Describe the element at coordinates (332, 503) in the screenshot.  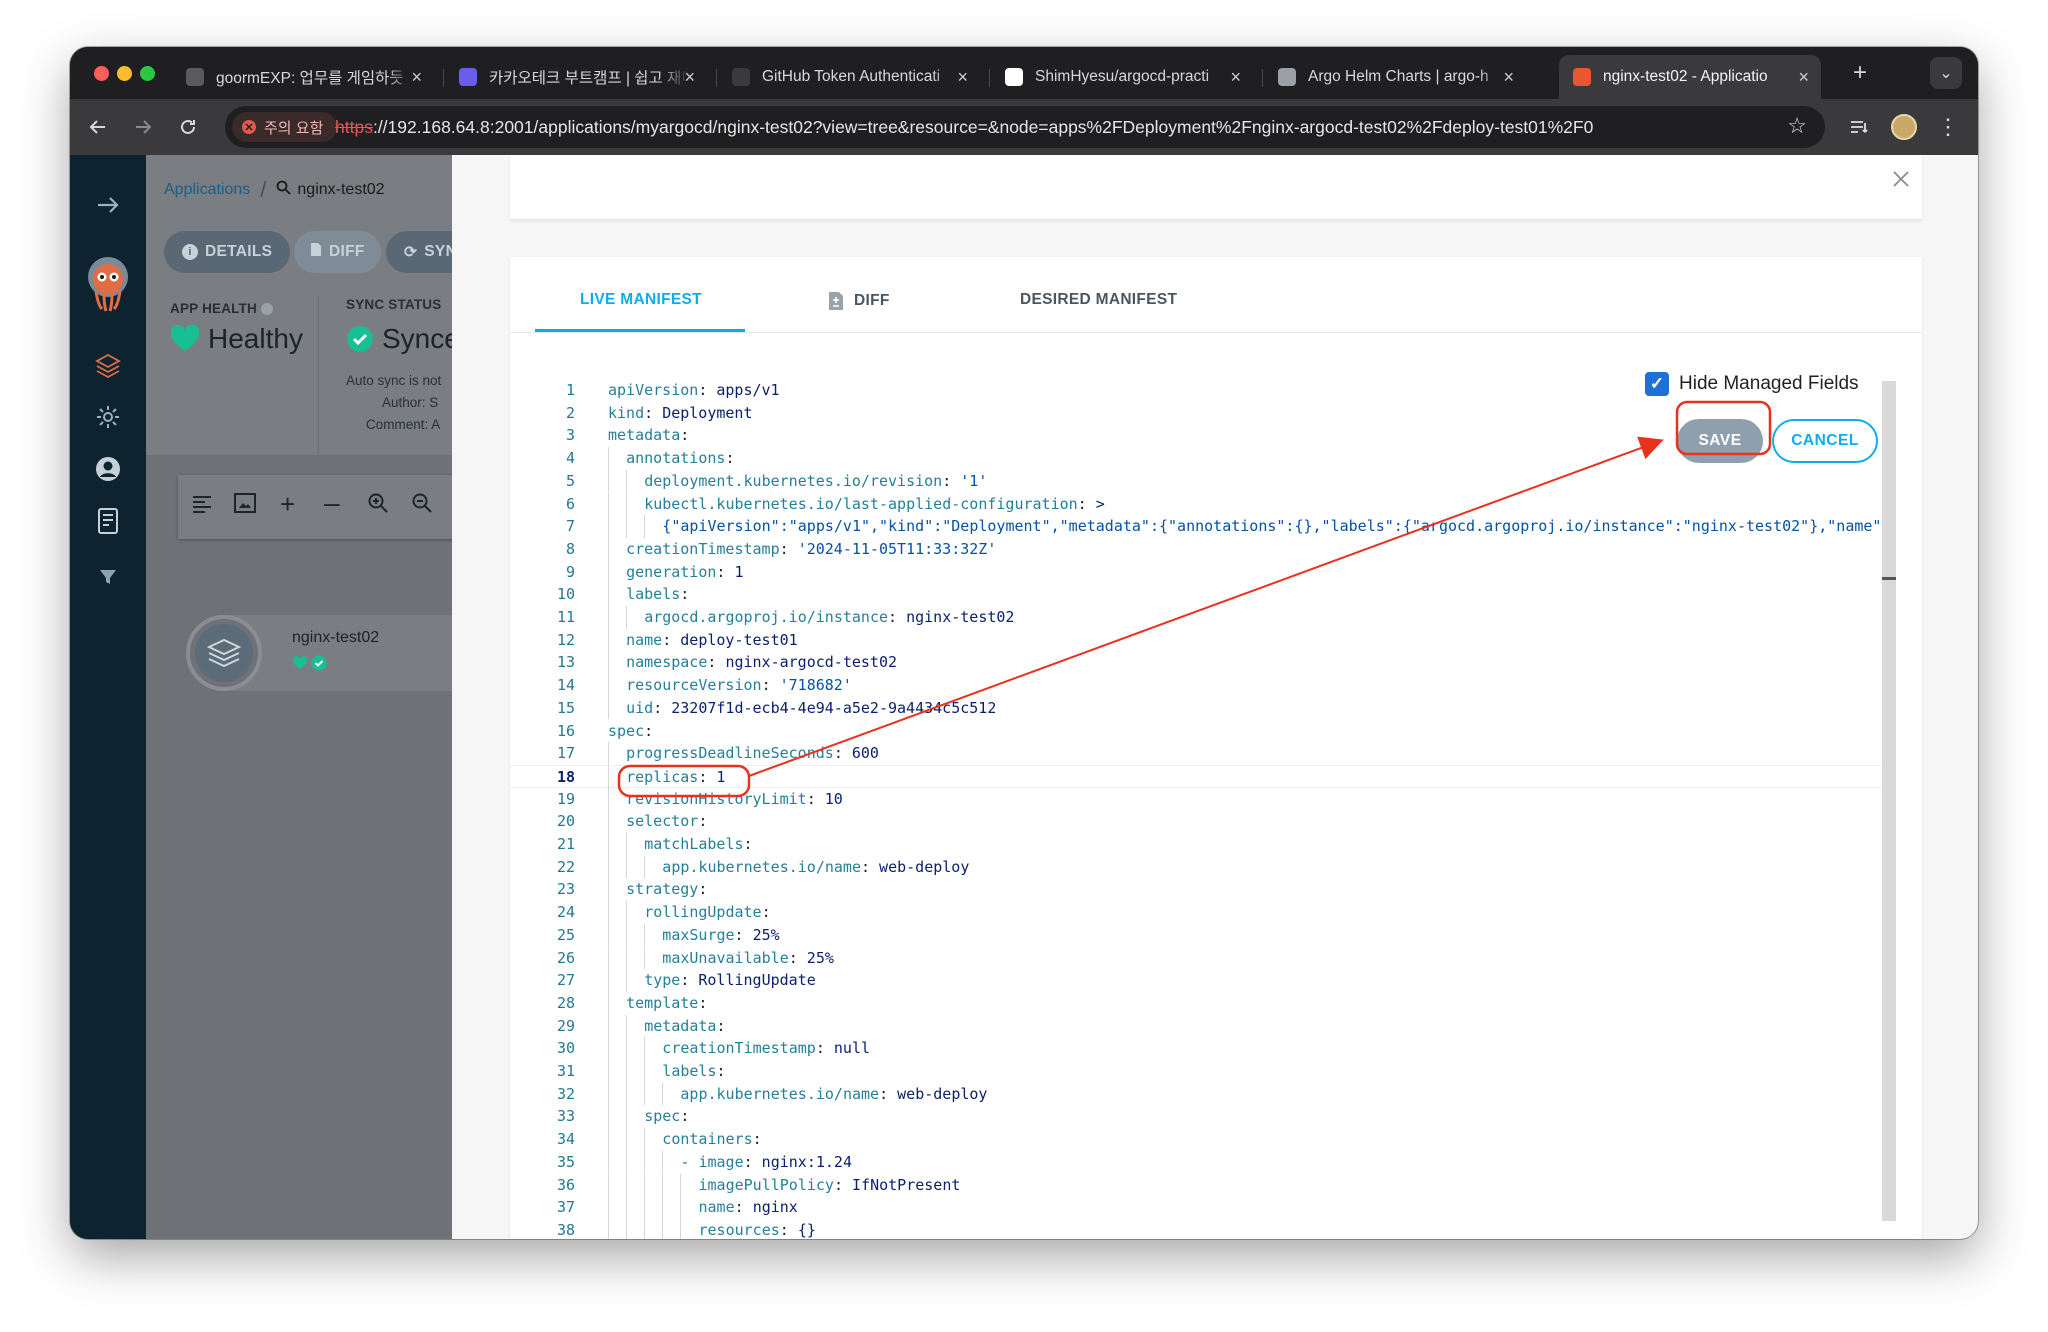
I see `zoom-out-minus-icon: –` at that location.